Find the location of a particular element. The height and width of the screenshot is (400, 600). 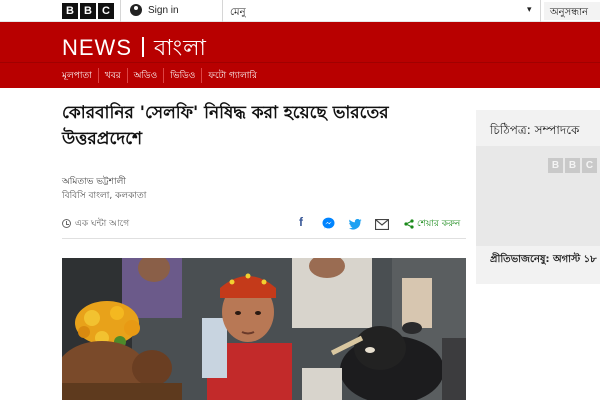

signin-button: Sign in is located at coordinates (154, 10).